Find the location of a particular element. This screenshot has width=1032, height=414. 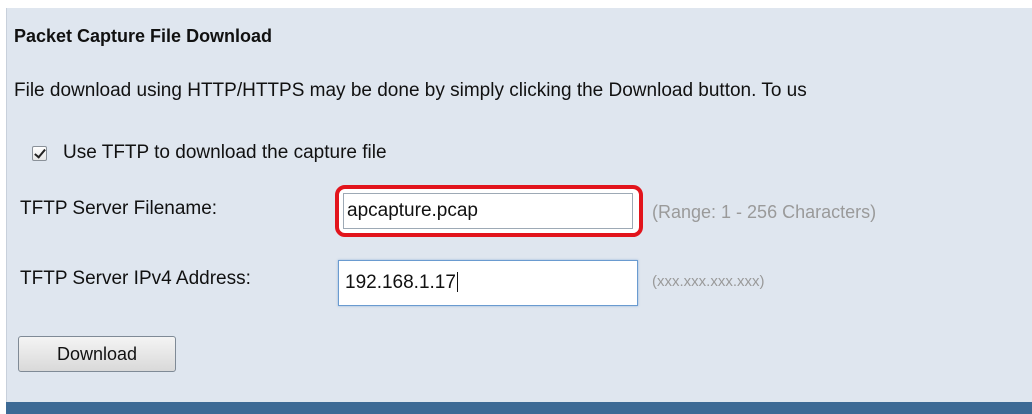

ipv4-format-hint: (xxx.xxx.xxx.xxx) is located at coordinates (708, 281).